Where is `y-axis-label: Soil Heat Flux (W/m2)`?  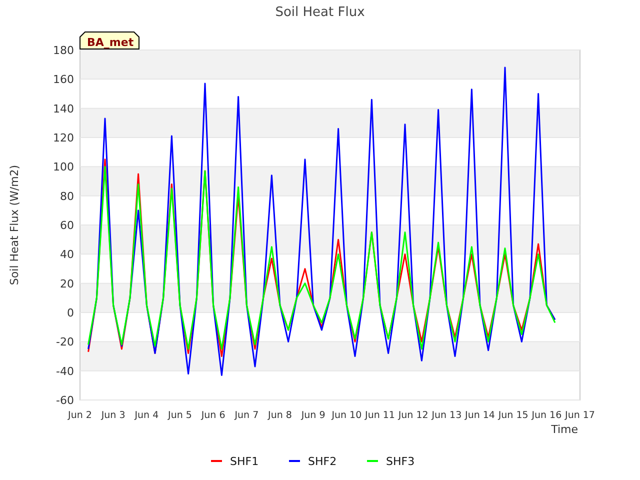 y-axis-label: Soil Heat Flux (W/m2) is located at coordinates (14, 225).